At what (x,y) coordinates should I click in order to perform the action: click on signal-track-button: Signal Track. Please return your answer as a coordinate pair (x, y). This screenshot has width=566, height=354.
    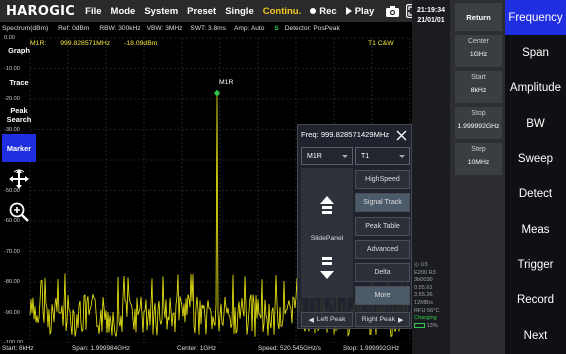
    Looking at the image, I should click on (382, 202).